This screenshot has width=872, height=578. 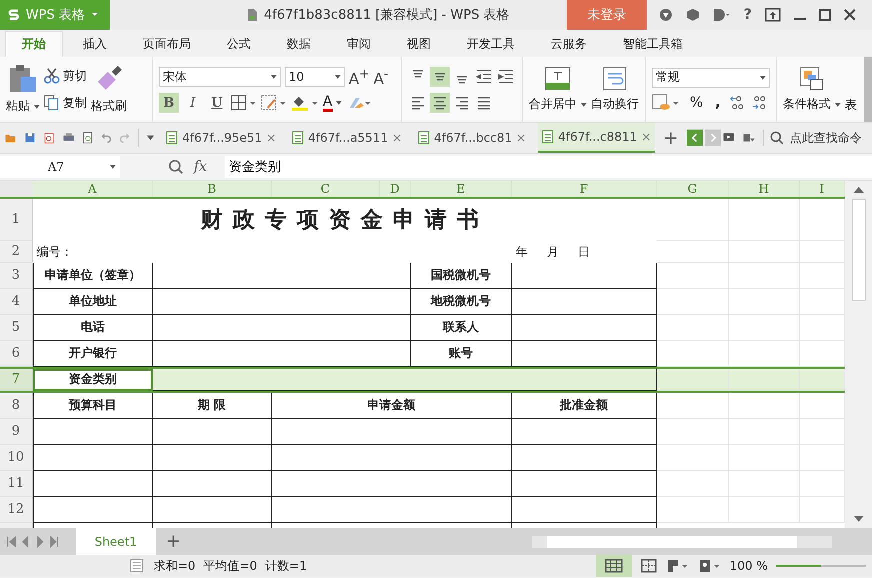 What do you see at coordinates (584, 406) in the screenshot?
I see `table-cell: 批准金额` at bounding box center [584, 406].